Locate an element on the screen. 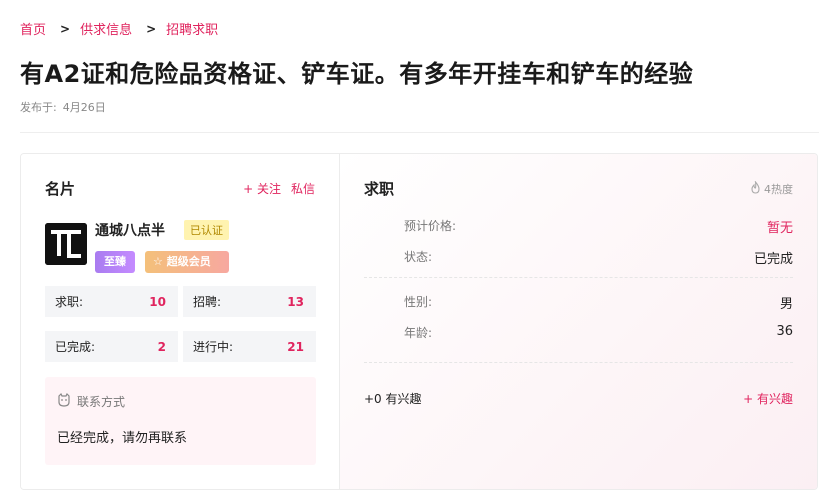 This screenshot has width=834, height=504. info-value: 已完成 is located at coordinates (773, 259).